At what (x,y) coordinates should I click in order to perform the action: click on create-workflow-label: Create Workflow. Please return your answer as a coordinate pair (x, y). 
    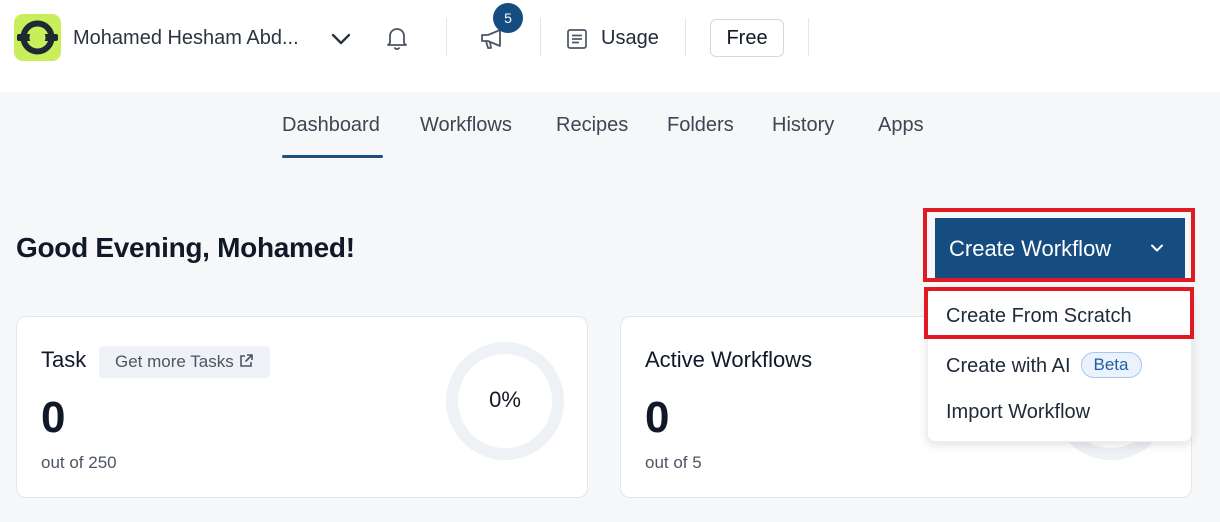
    Looking at the image, I should click on (1030, 248).